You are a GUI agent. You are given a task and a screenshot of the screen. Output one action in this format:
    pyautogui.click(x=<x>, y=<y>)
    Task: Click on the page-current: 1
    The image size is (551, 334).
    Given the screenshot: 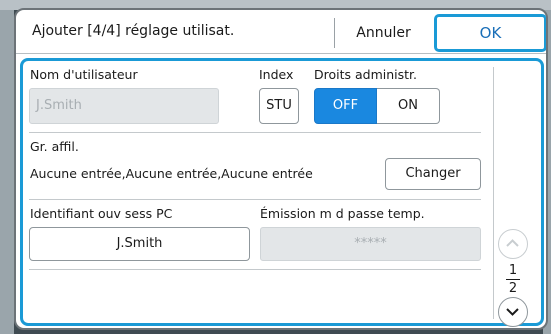 What is the action you would take?
    pyautogui.click(x=513, y=270)
    